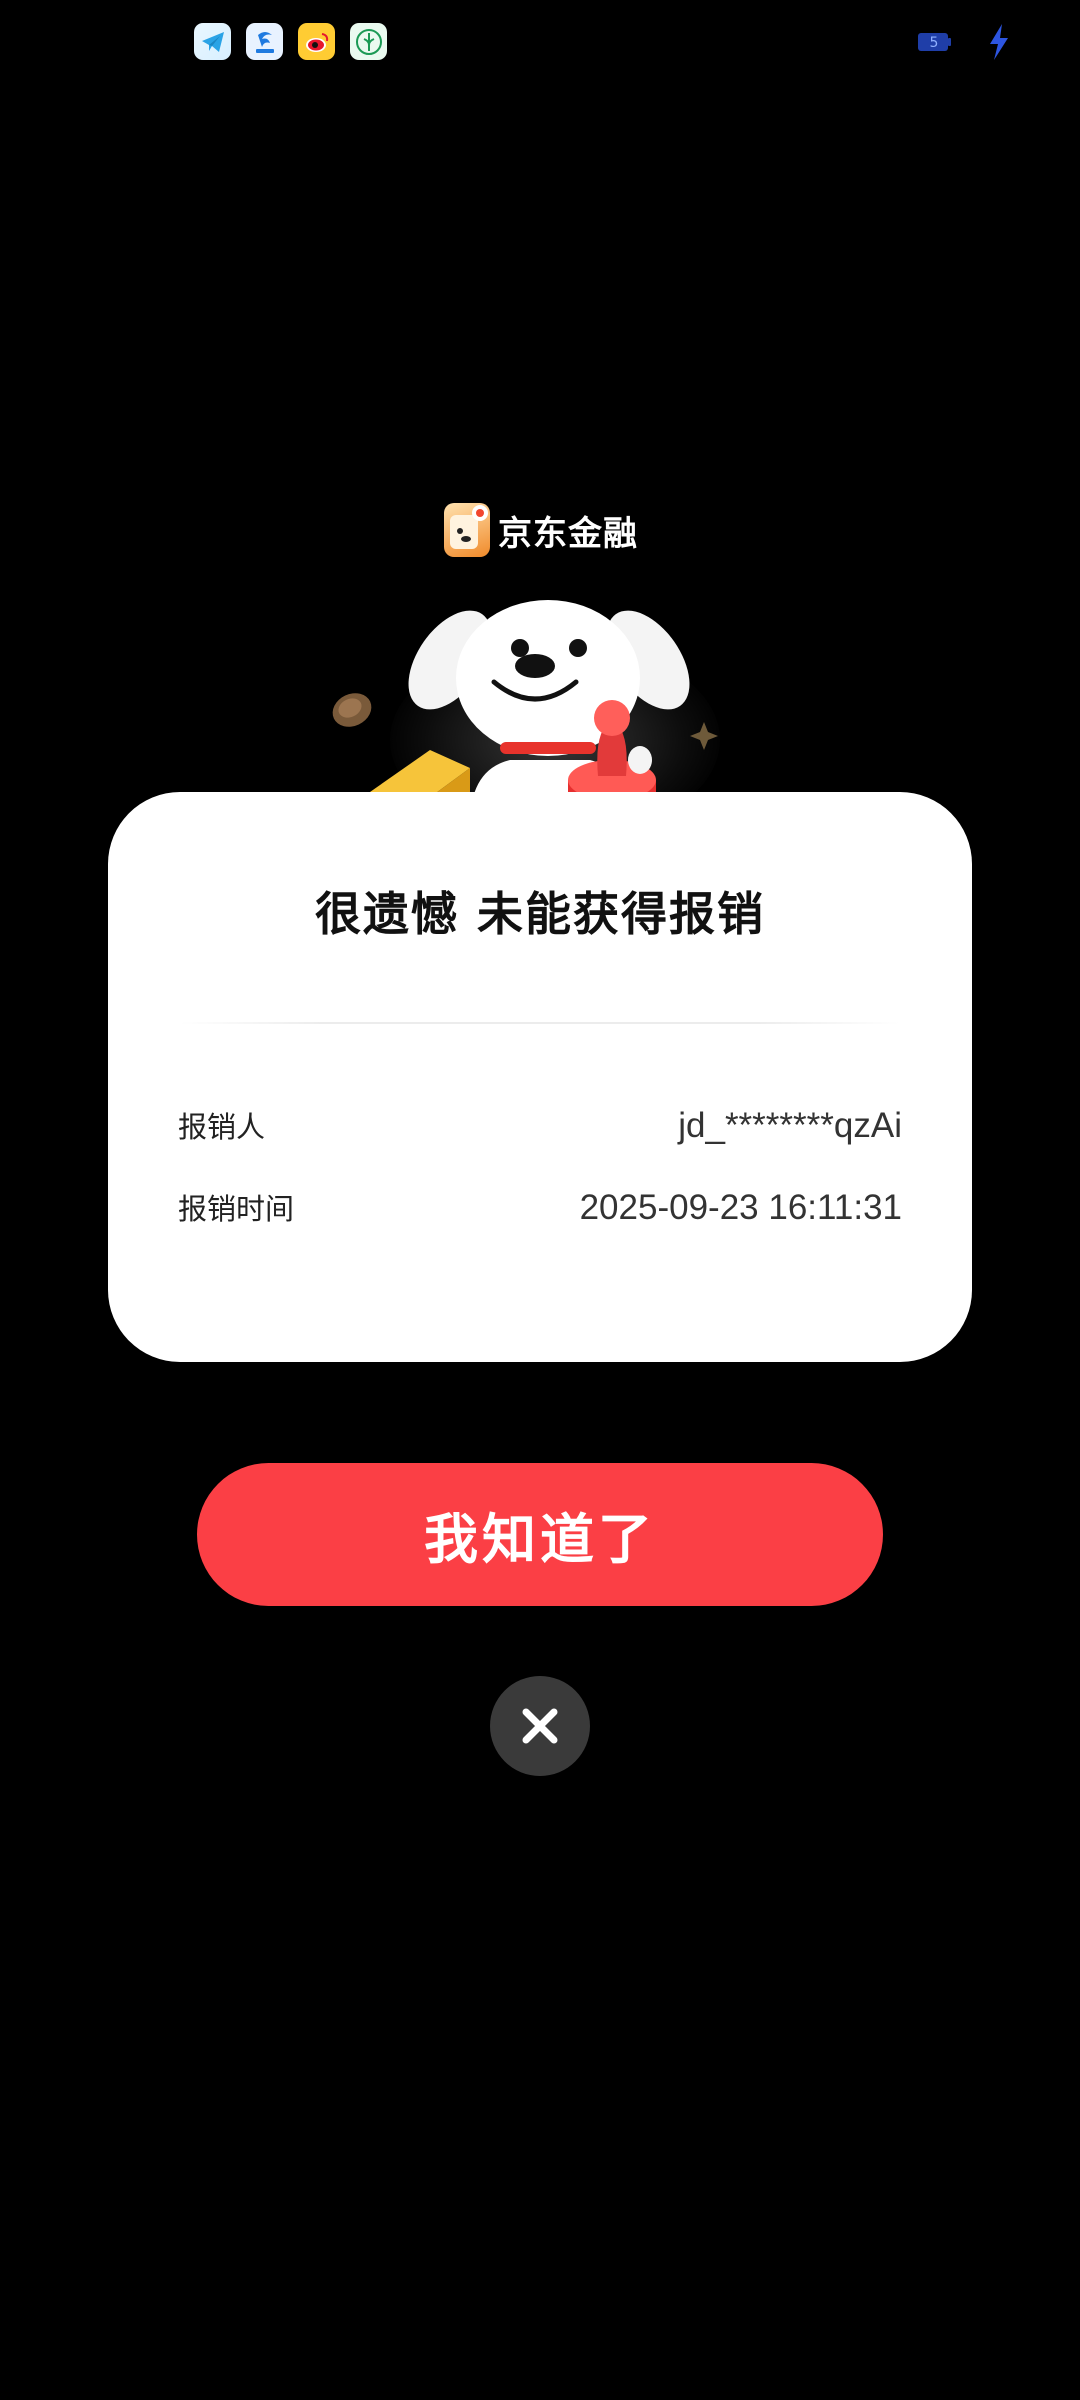  I want to click on notification-icons, so click(290, 41).